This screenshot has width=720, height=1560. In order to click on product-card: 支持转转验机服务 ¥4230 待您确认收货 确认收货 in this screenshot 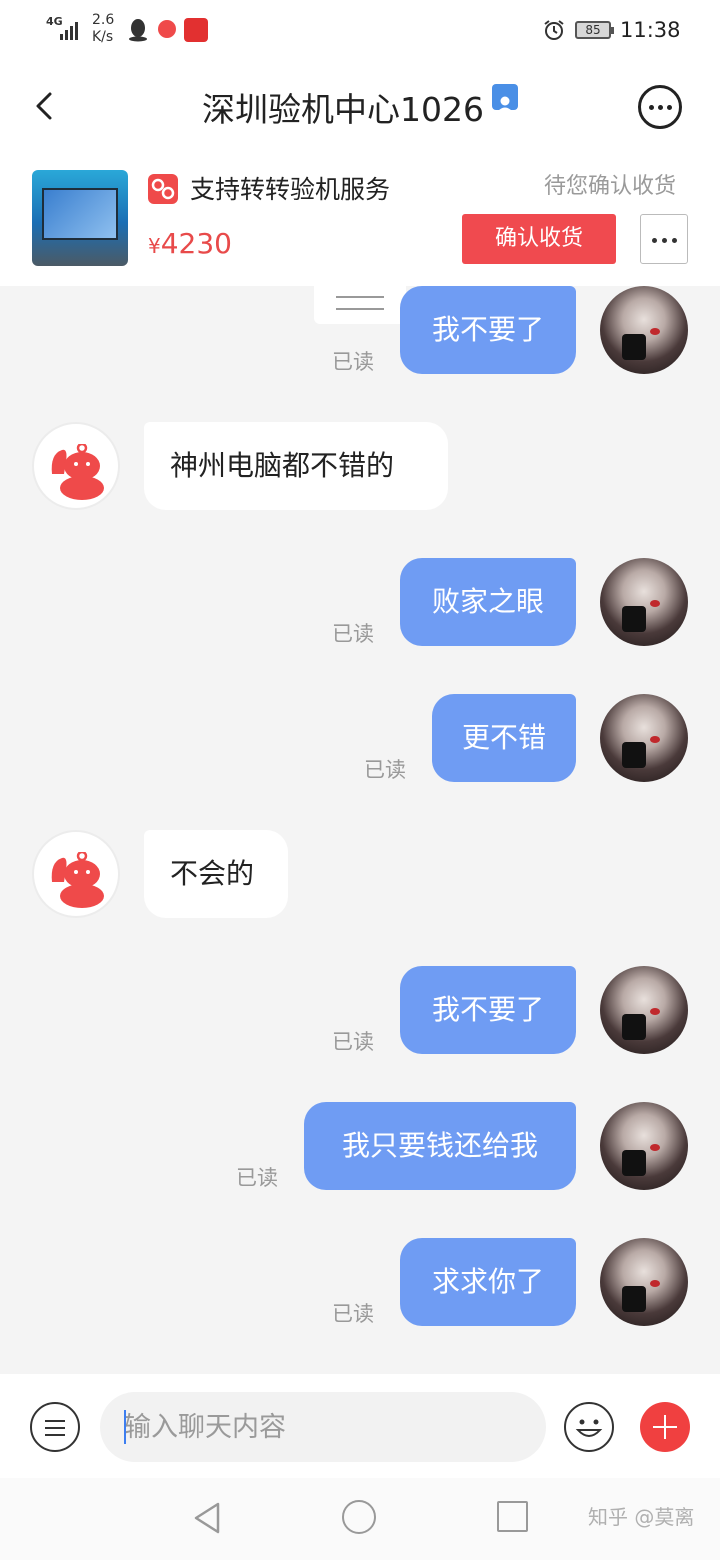, I will do `click(360, 220)`.